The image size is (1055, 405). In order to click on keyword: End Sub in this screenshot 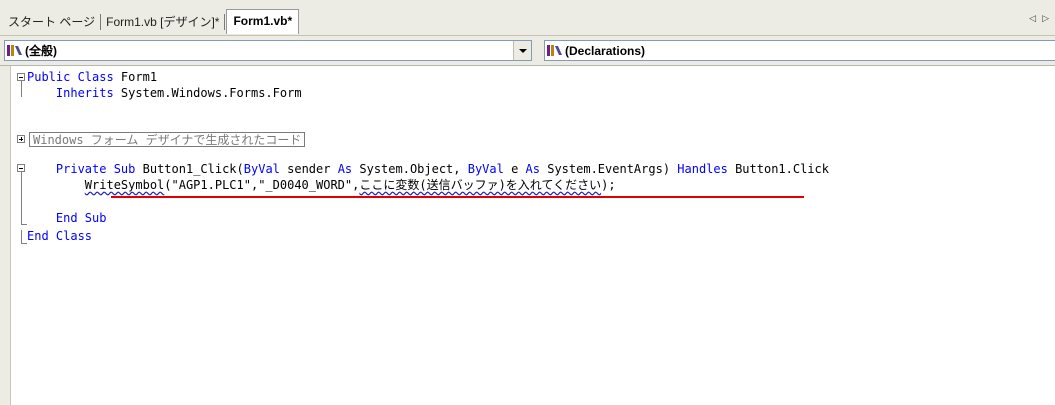, I will do `click(81, 218)`.